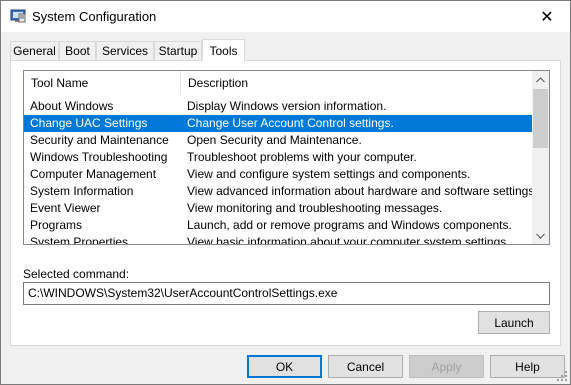 This screenshot has width=571, height=385. What do you see at coordinates (356, 83) in the screenshot?
I see `column-header-description: Description` at bounding box center [356, 83].